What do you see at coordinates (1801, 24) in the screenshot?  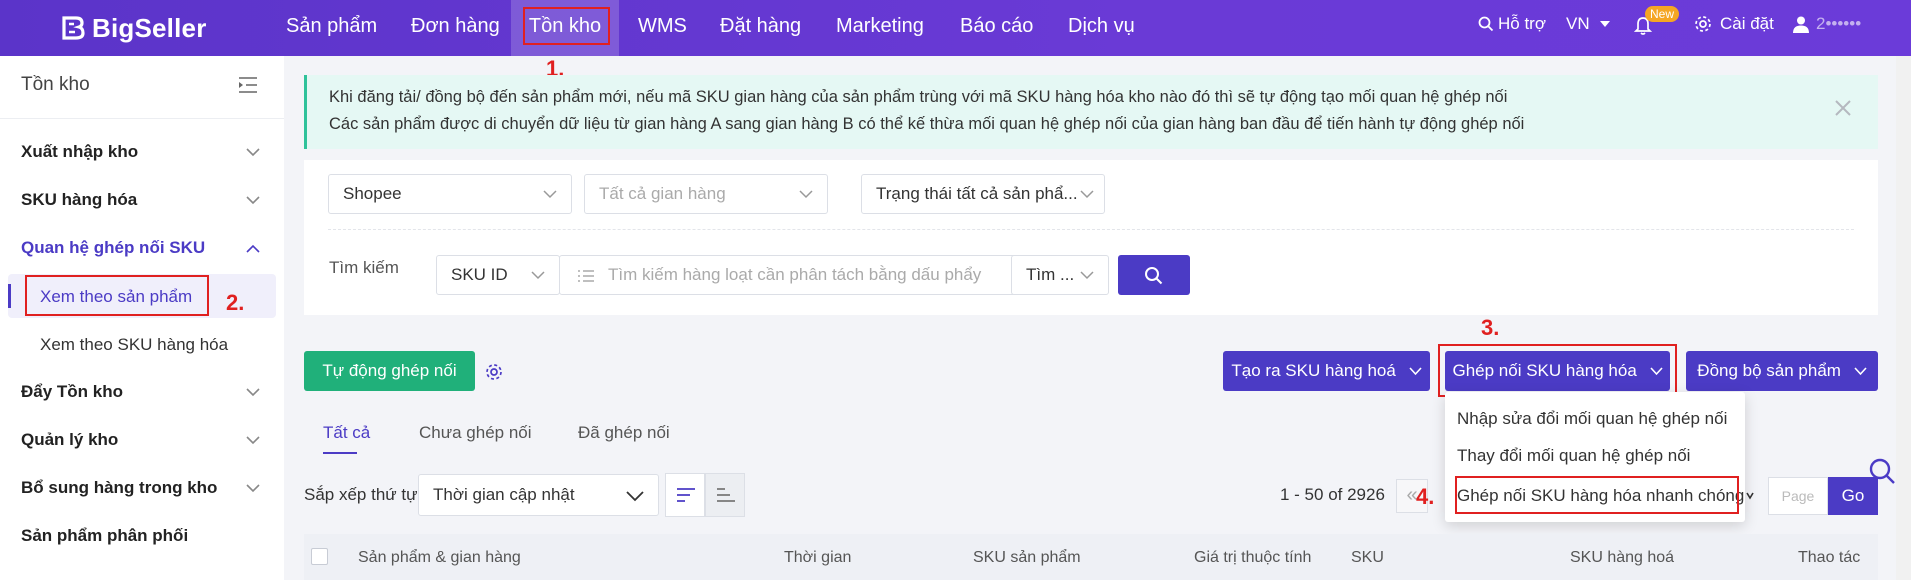 I see `user-icon` at bounding box center [1801, 24].